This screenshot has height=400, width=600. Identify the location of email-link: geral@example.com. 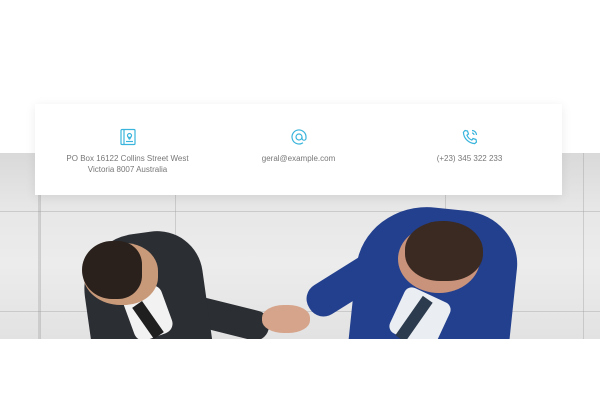
(298, 158).